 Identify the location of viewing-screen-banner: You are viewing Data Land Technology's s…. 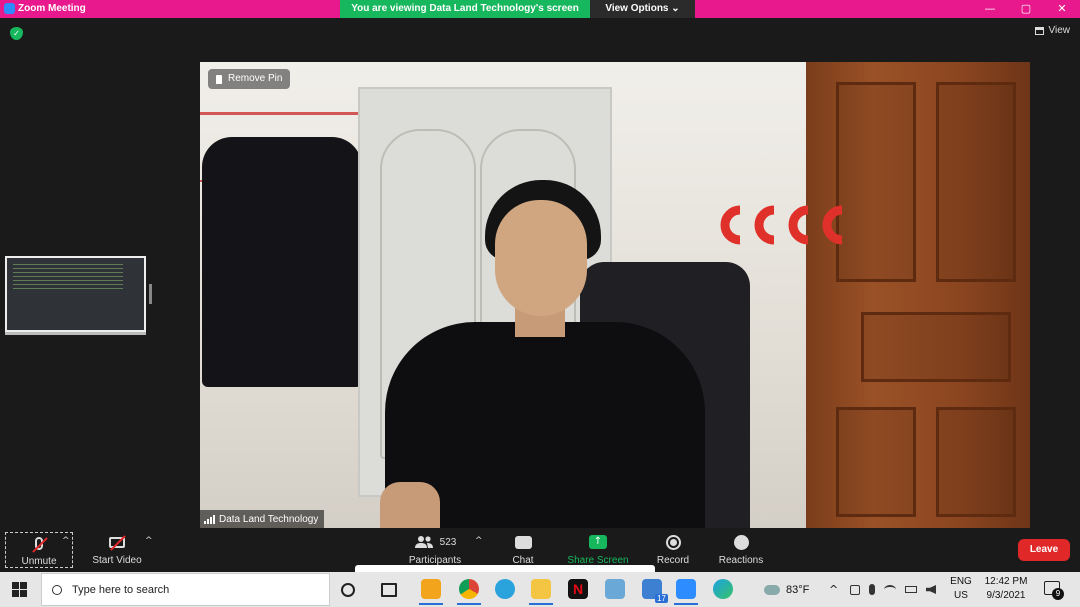
(465, 9).